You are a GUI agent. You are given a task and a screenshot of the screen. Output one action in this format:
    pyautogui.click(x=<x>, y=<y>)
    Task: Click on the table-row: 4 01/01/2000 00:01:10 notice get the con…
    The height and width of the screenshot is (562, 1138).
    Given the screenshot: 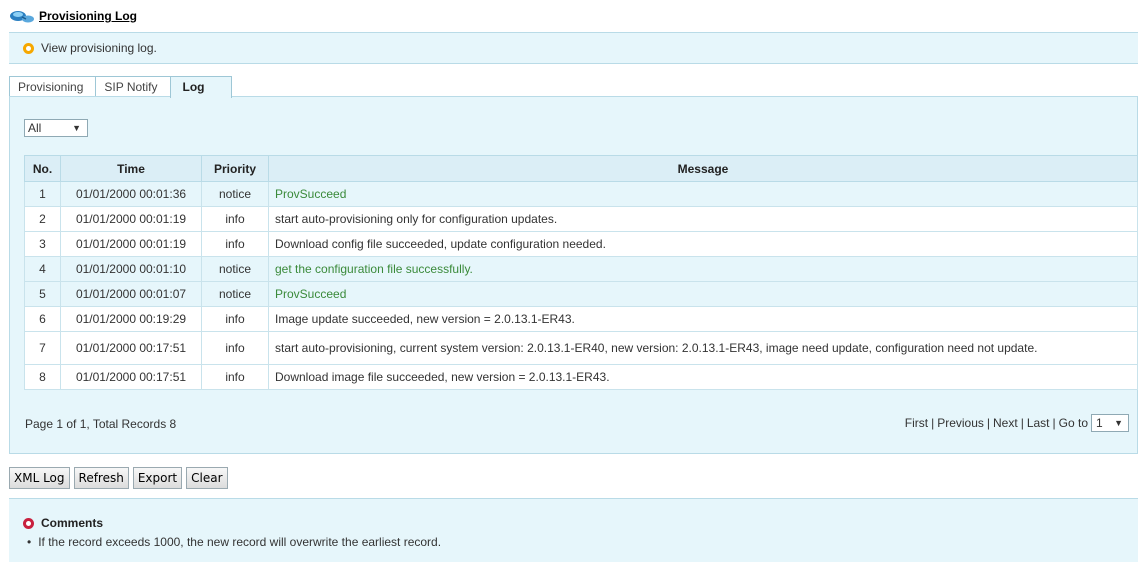 What is the action you would take?
    pyautogui.click(x=581, y=269)
    